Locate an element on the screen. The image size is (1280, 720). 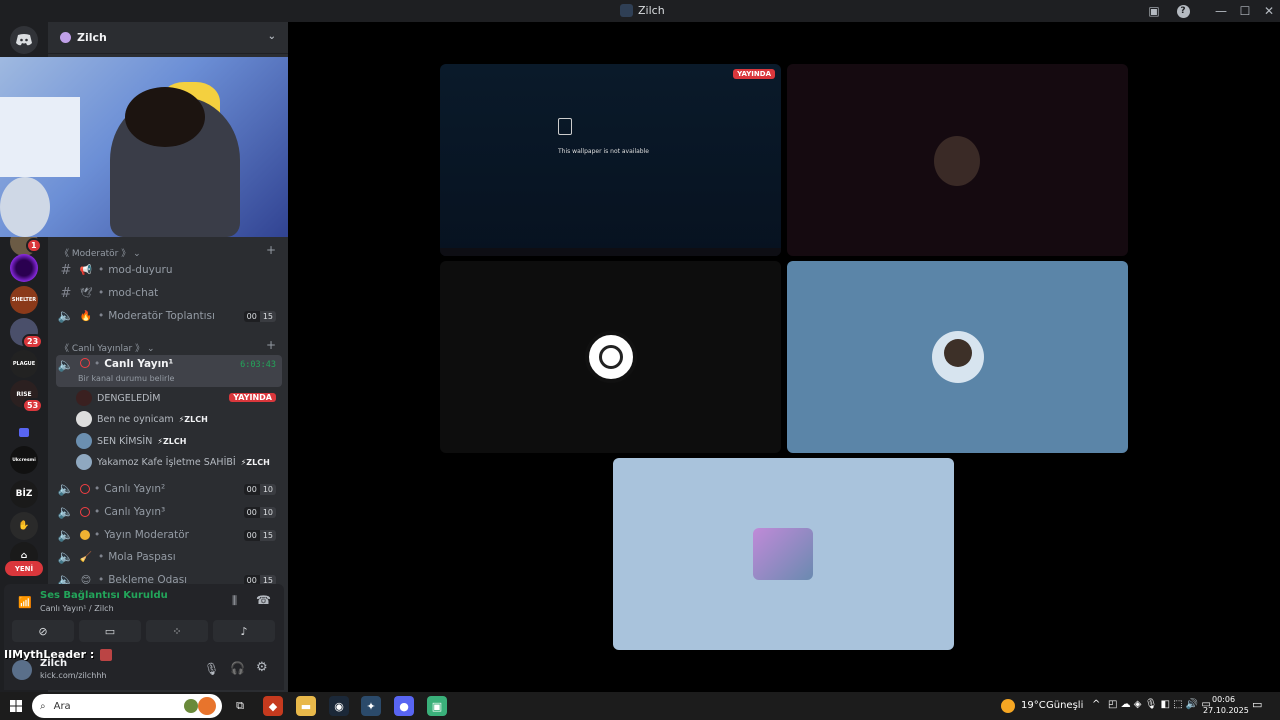
voice-user: DENGELEDİM is located at coordinates (118, 398).